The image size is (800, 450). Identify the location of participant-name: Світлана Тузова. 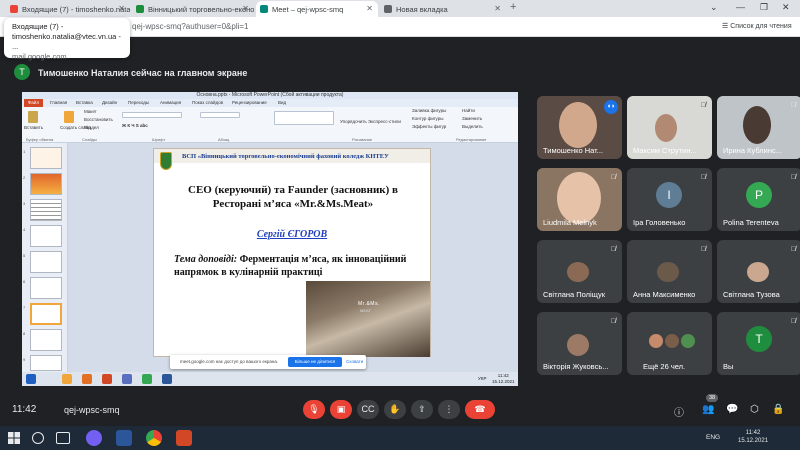
(751, 294).